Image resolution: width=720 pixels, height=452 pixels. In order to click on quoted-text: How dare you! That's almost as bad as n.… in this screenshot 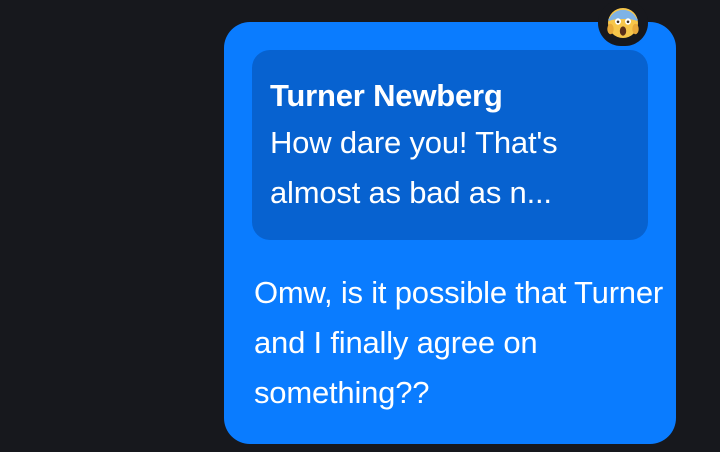, I will do `click(414, 167)`.